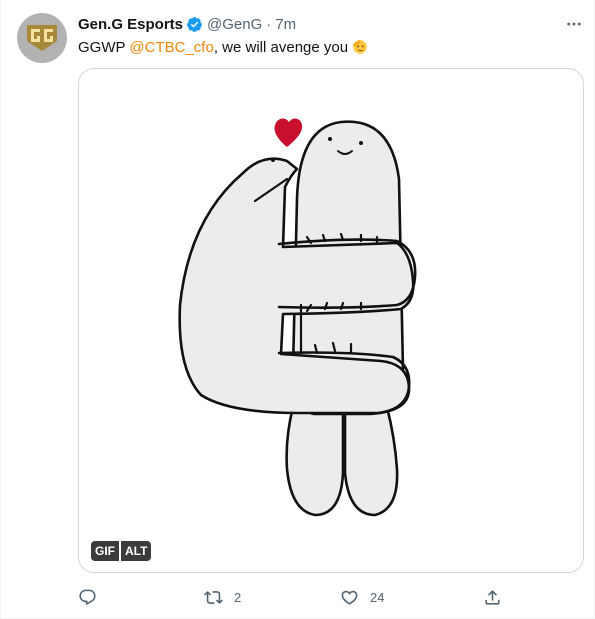 This screenshot has height=619, width=595. Describe the element at coordinates (377, 597) in the screenshot. I see `like-count: 24` at that location.